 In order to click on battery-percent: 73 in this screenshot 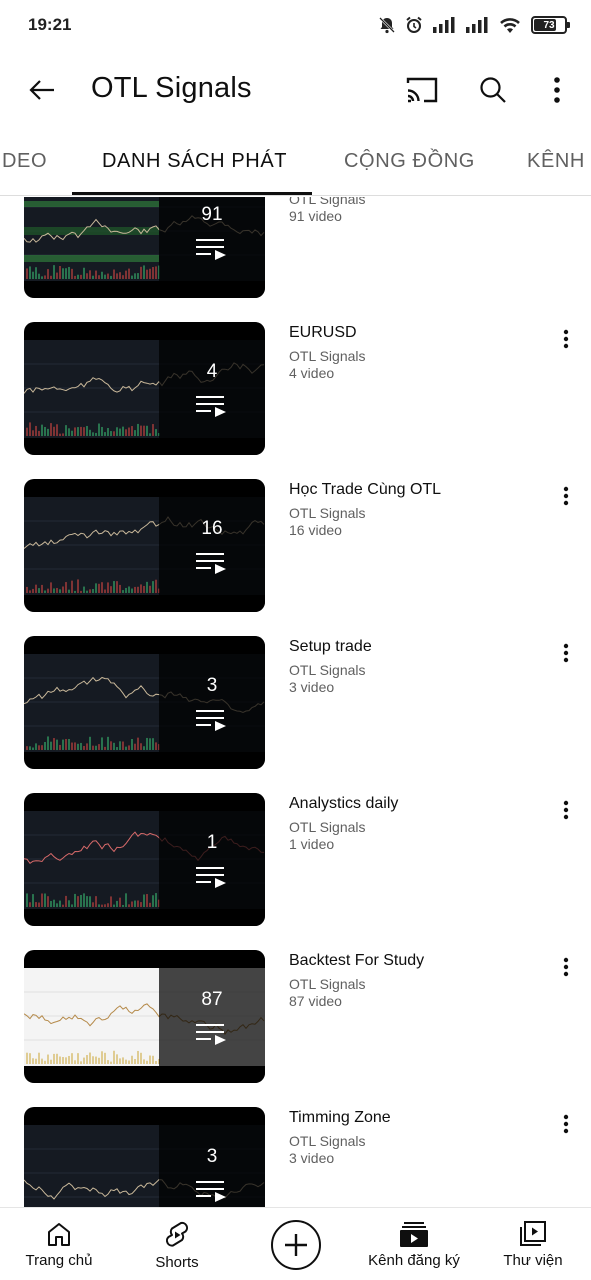, I will do `click(549, 25)`.